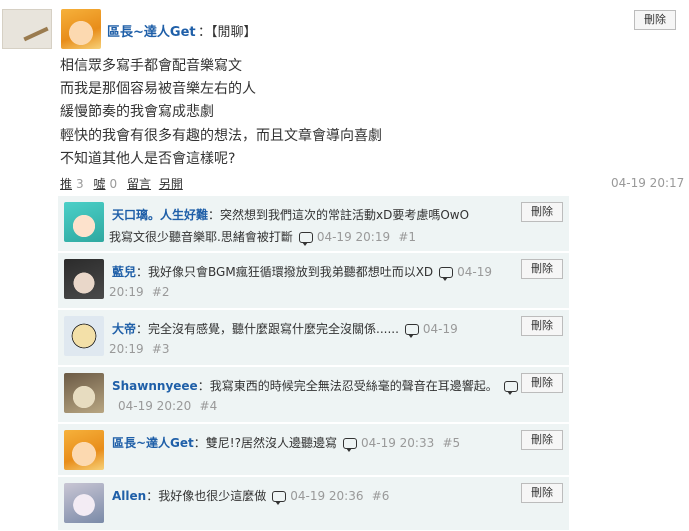  I want to click on post-line: 不知道其他人是否會這樣呢?, so click(148, 159).